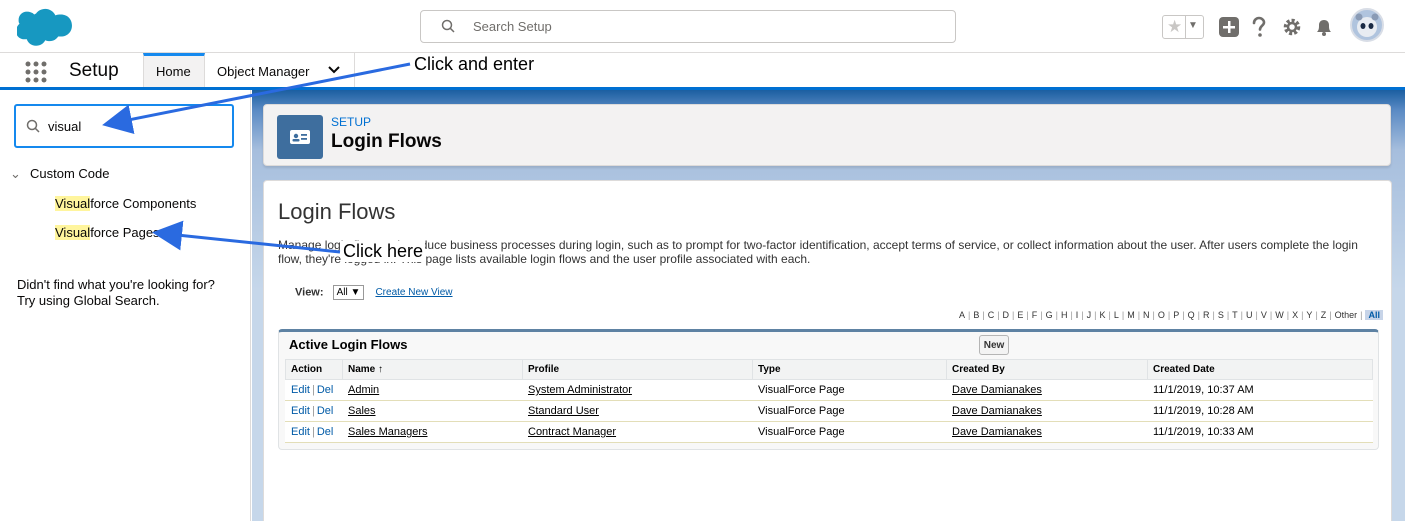 The width and height of the screenshot is (1405, 521). Describe the element at coordinates (474, 64) in the screenshot. I see `annotation-callout-1: Click and enter` at that location.